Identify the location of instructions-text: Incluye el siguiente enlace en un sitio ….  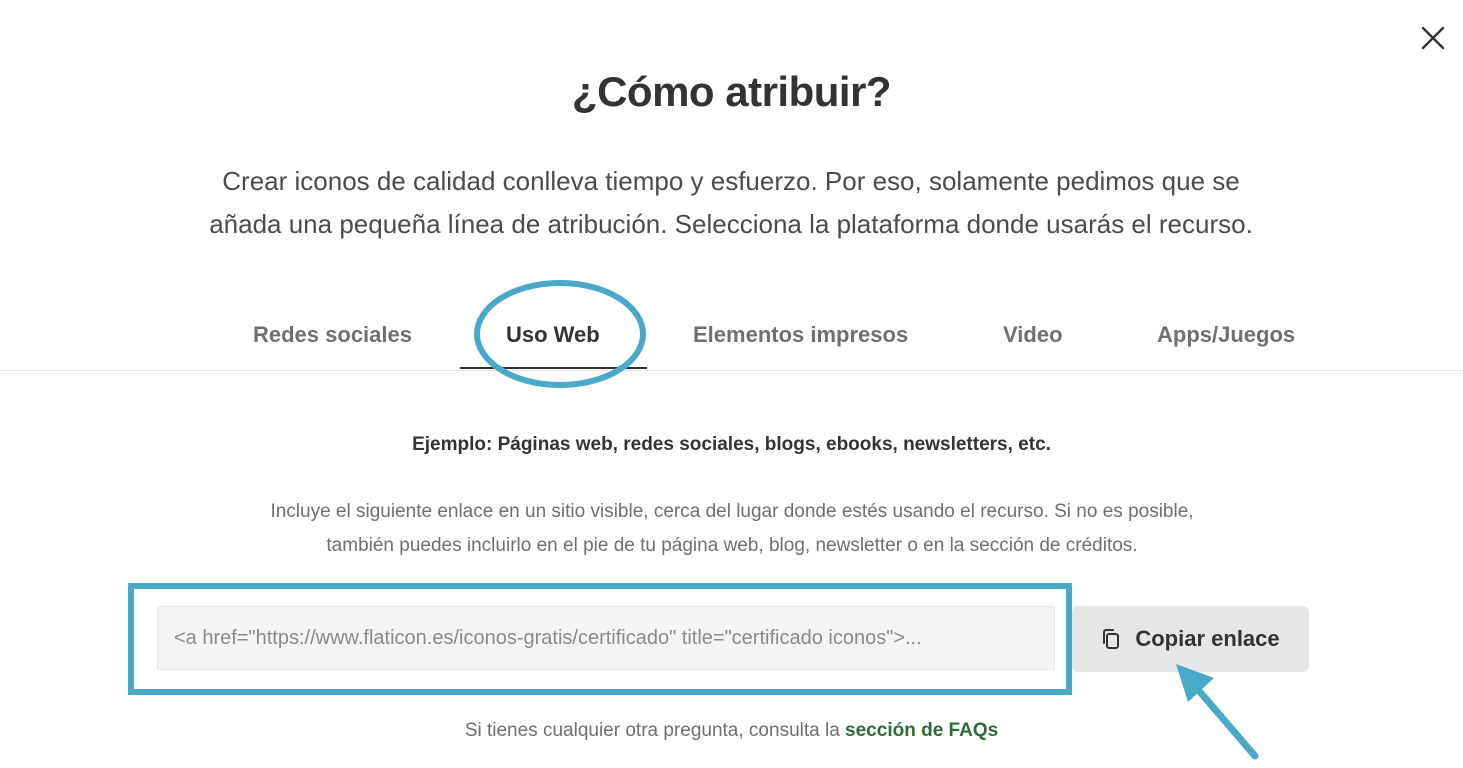
(732, 529).